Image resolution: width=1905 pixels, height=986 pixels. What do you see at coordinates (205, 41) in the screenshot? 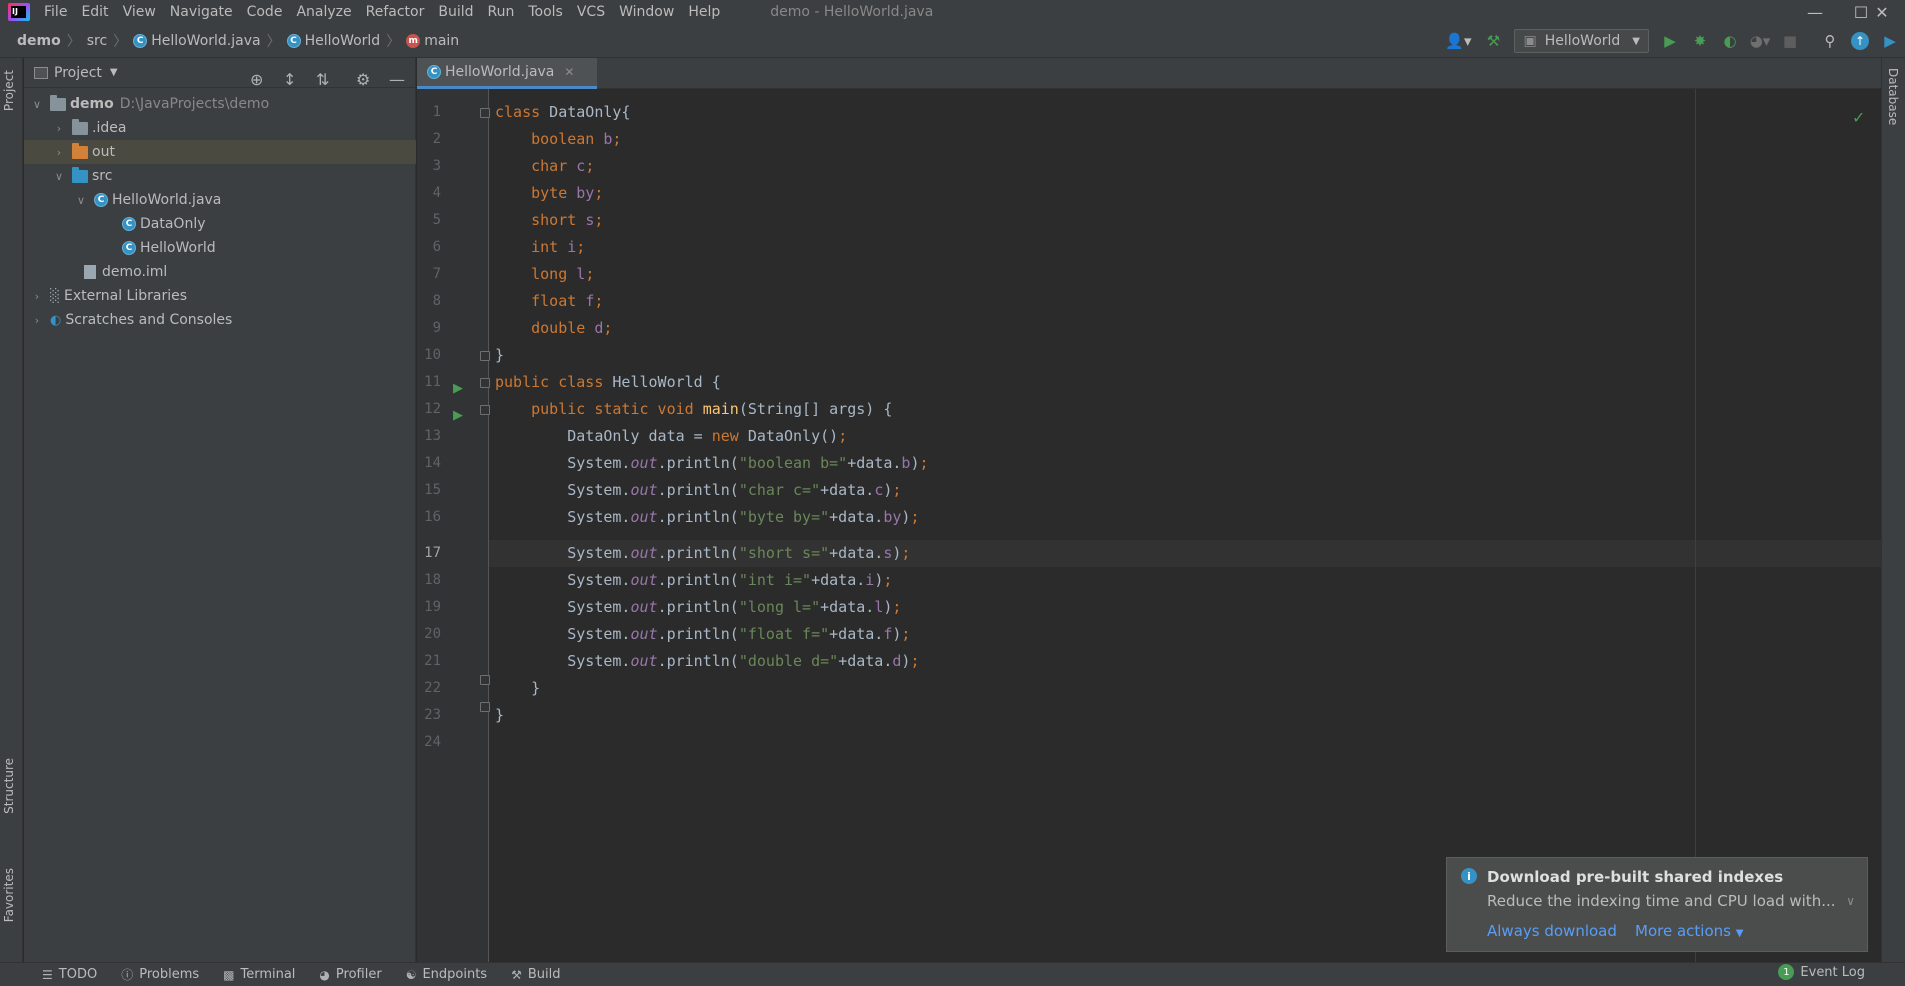
I see `breadcrumb-file: HelloWorld.java` at bounding box center [205, 41].